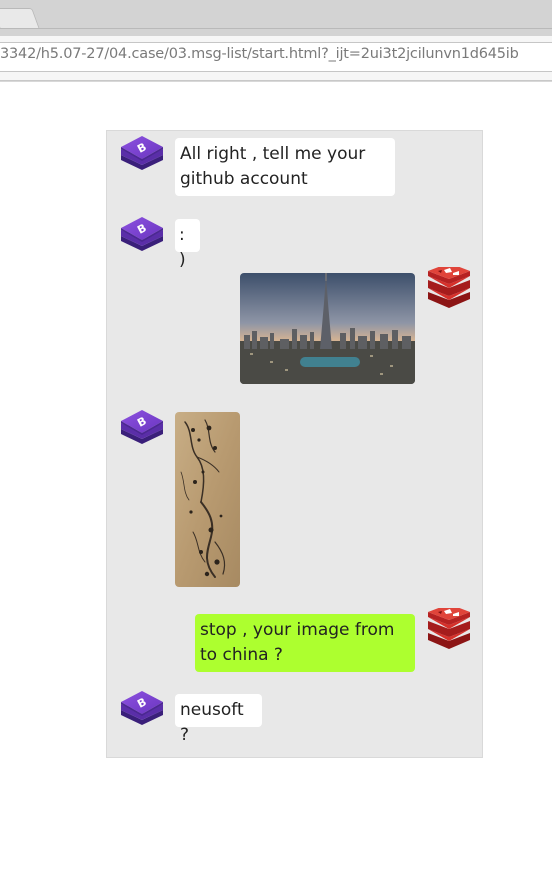  I want to click on tab-divider, so click(276, 28).